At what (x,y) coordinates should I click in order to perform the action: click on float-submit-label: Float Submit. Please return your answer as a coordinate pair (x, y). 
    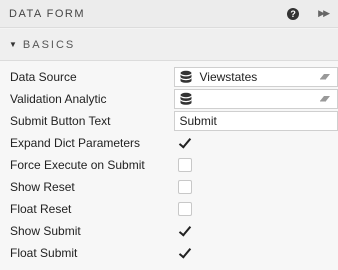
    Looking at the image, I should click on (44, 253).